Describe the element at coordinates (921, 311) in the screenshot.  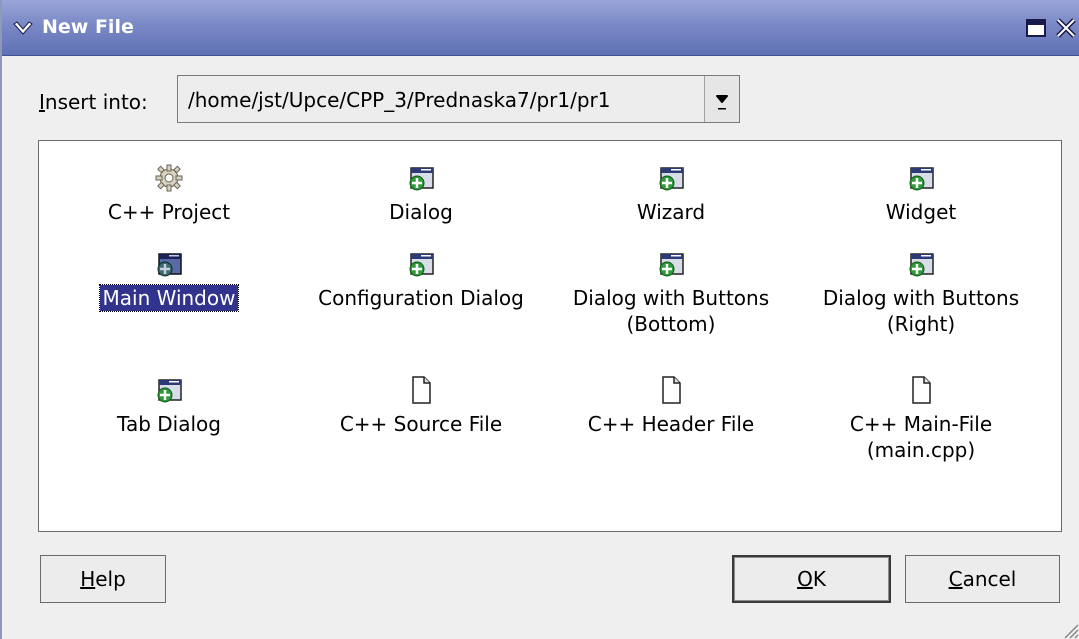
I see `item-label: Dialog with Buttons (Right)` at that location.